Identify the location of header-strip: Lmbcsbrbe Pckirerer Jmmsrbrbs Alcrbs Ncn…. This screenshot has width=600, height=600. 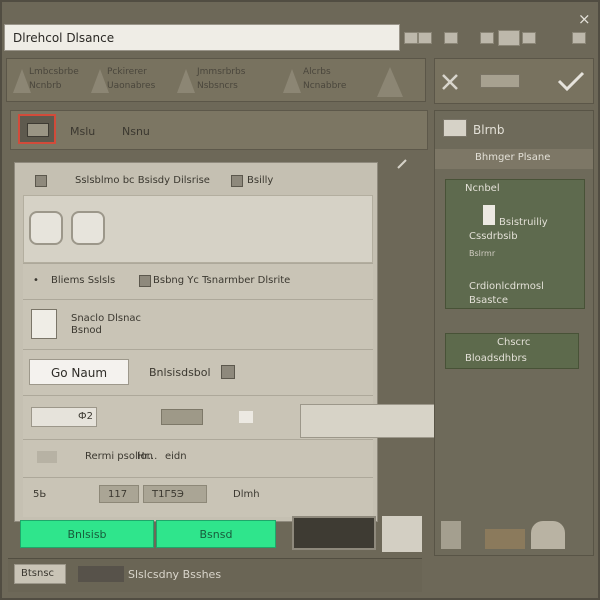
(216, 80).